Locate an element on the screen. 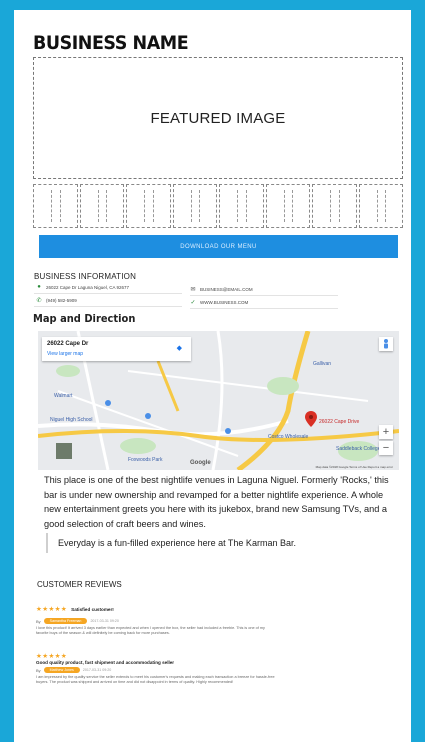 This screenshot has width=425, height=742. map-address-card: 26022 Cape Dr View larger map ◆ is located at coordinates (116, 349).